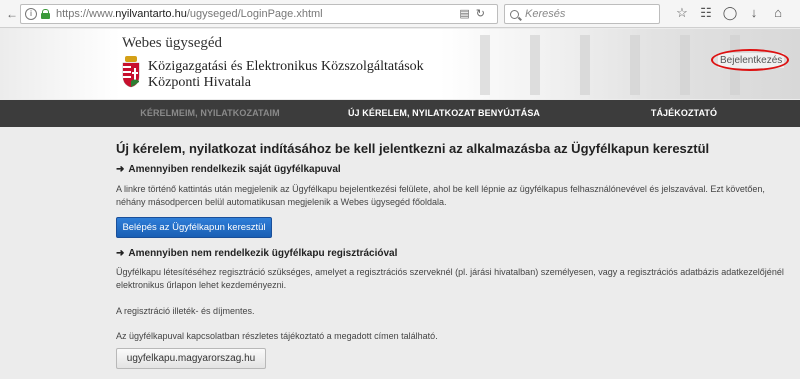  What do you see at coordinates (185, 311) in the screenshot?
I see `fee-text: A regisztráció illeték- és díjmentes.` at bounding box center [185, 311].